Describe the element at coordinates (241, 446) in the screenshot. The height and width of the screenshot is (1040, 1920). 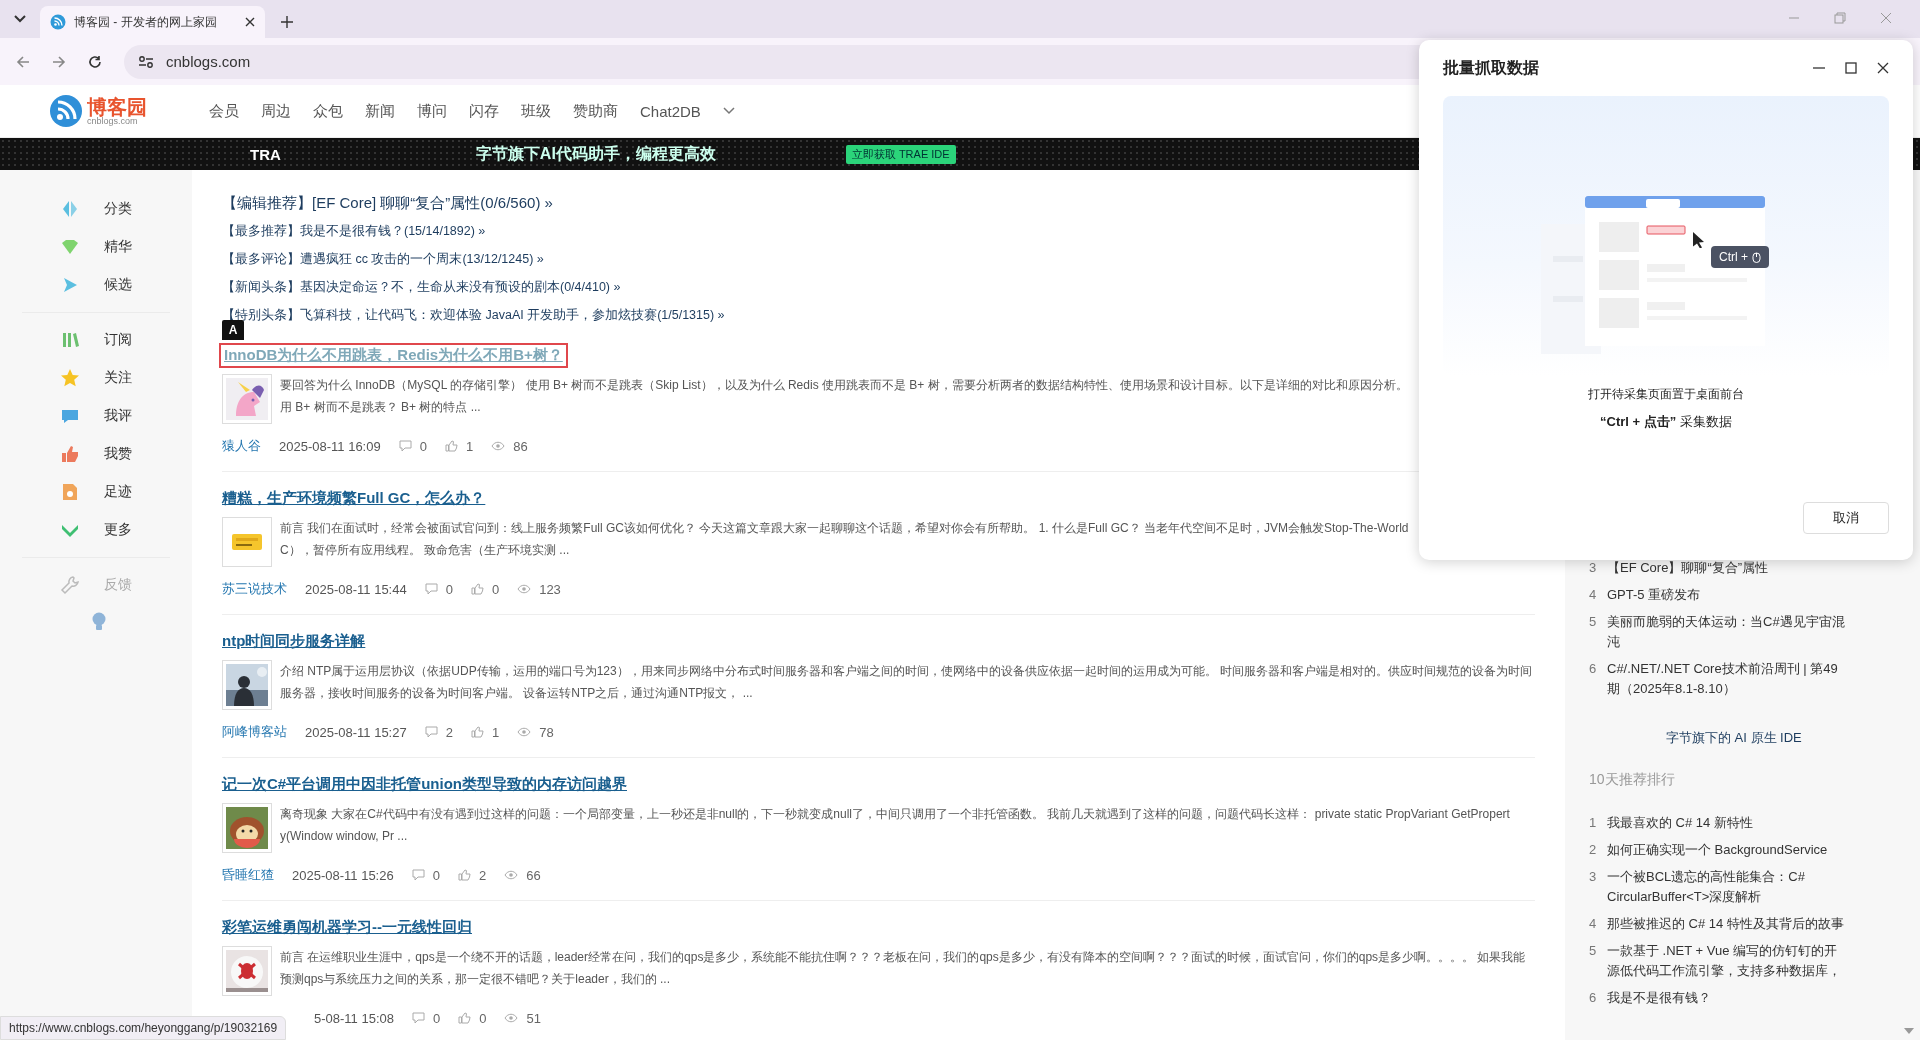
I see `author-link: 猿人谷` at that location.